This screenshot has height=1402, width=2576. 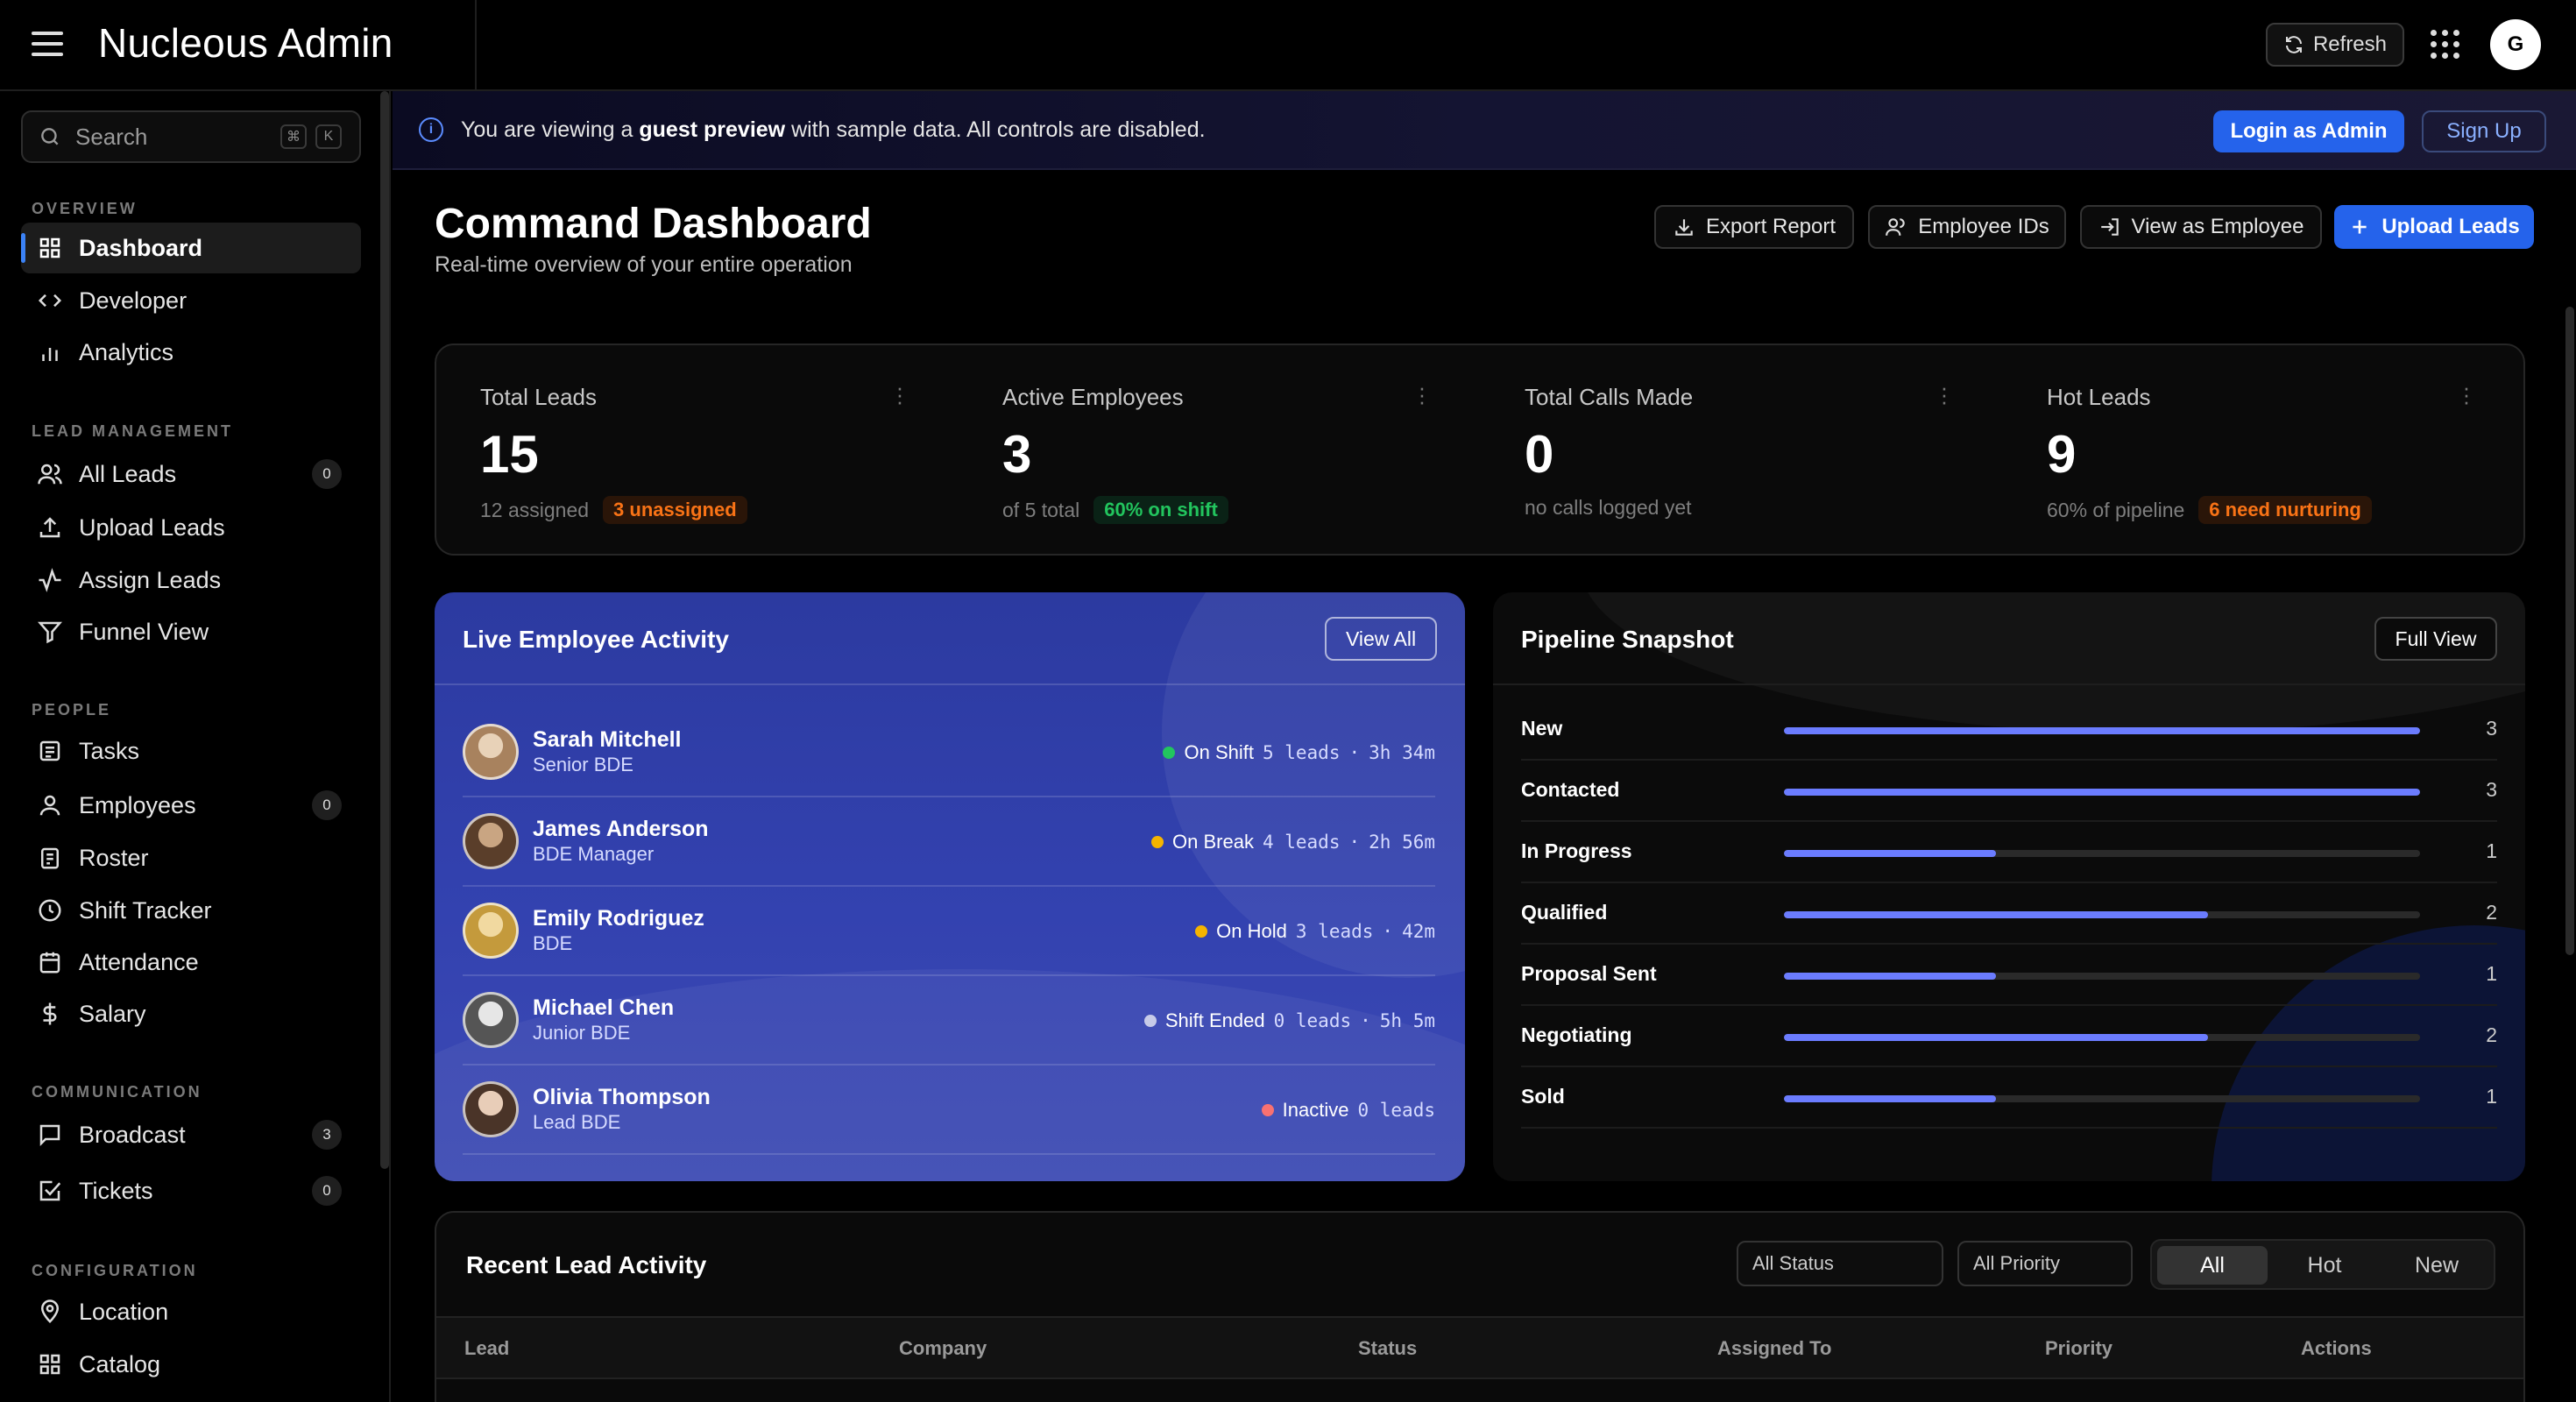 What do you see at coordinates (1840, 1263) in the screenshot?
I see `status-filter-select: All Status` at bounding box center [1840, 1263].